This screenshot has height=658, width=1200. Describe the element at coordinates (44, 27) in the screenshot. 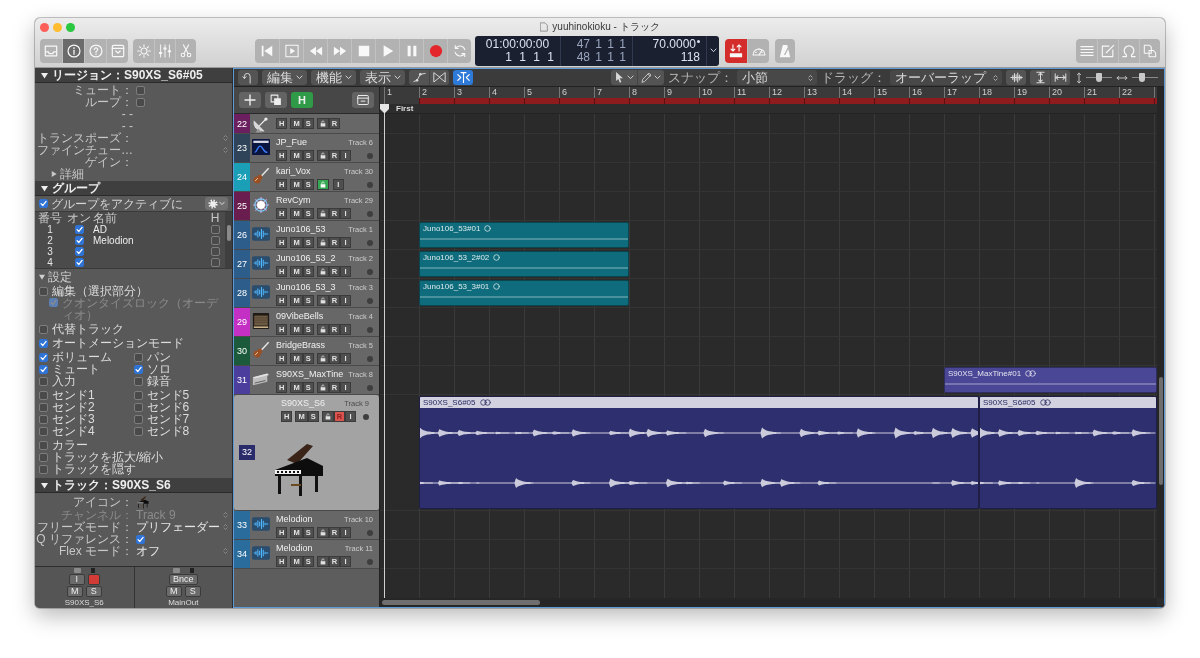

I see `close-button` at that location.